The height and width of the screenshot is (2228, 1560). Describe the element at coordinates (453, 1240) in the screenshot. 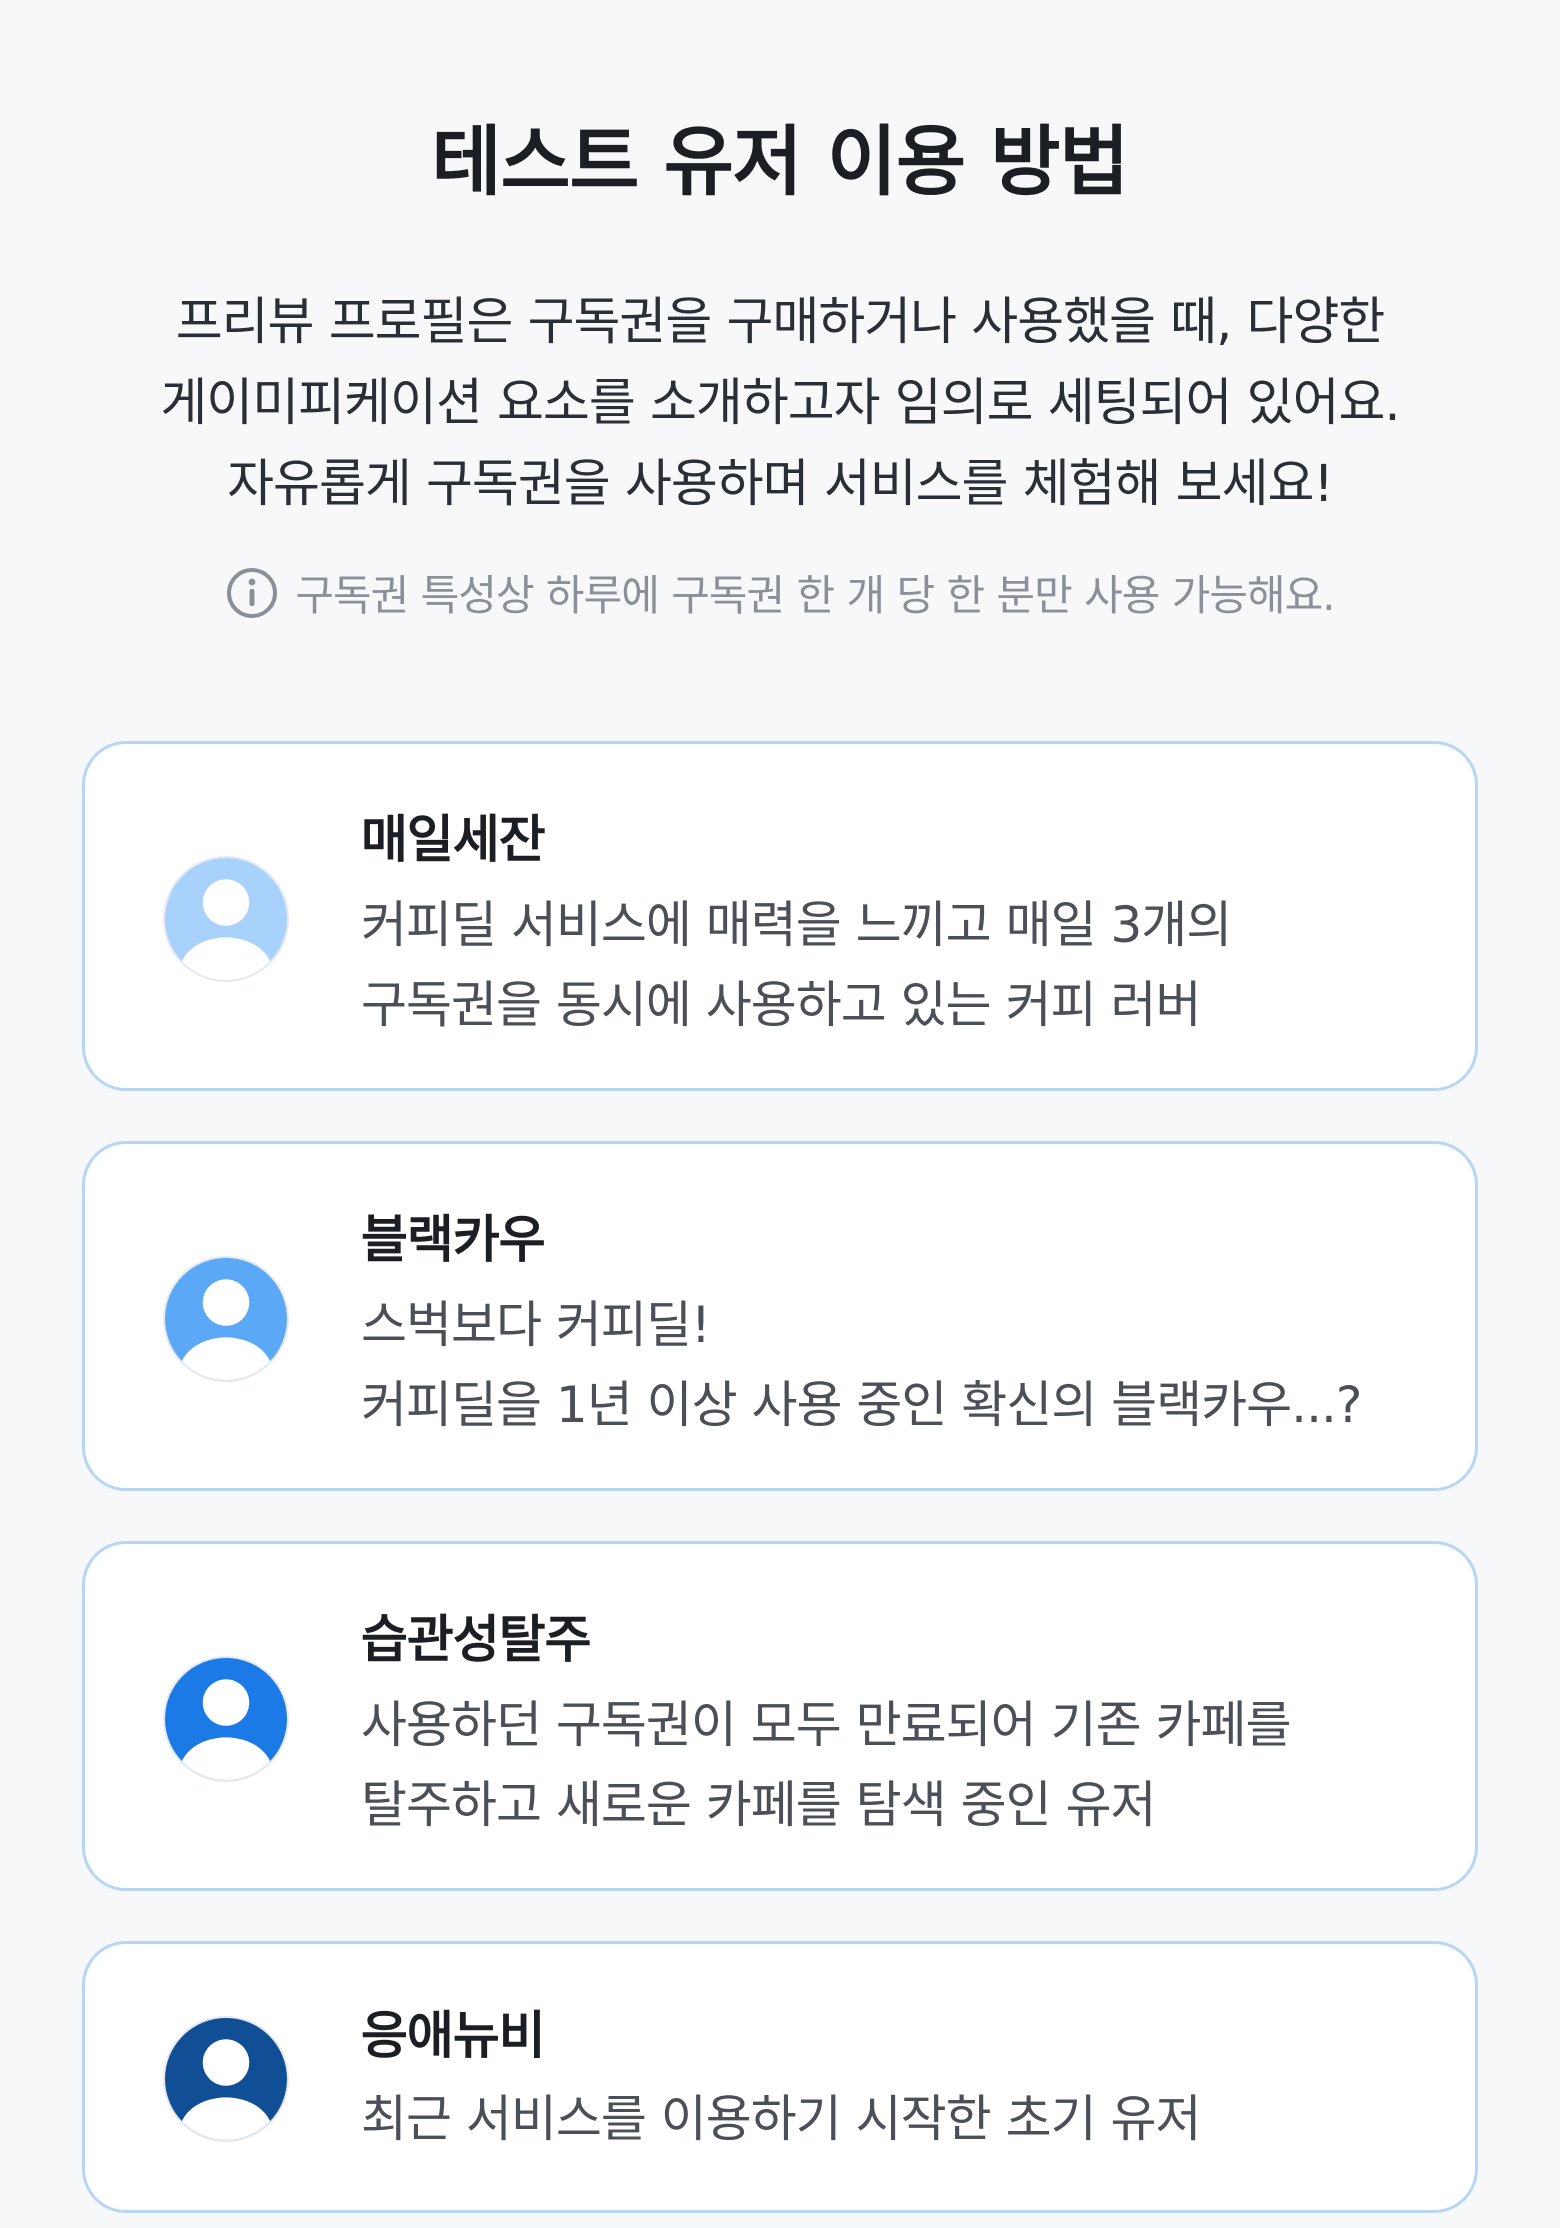

I see `user-name: 블랙카우` at that location.